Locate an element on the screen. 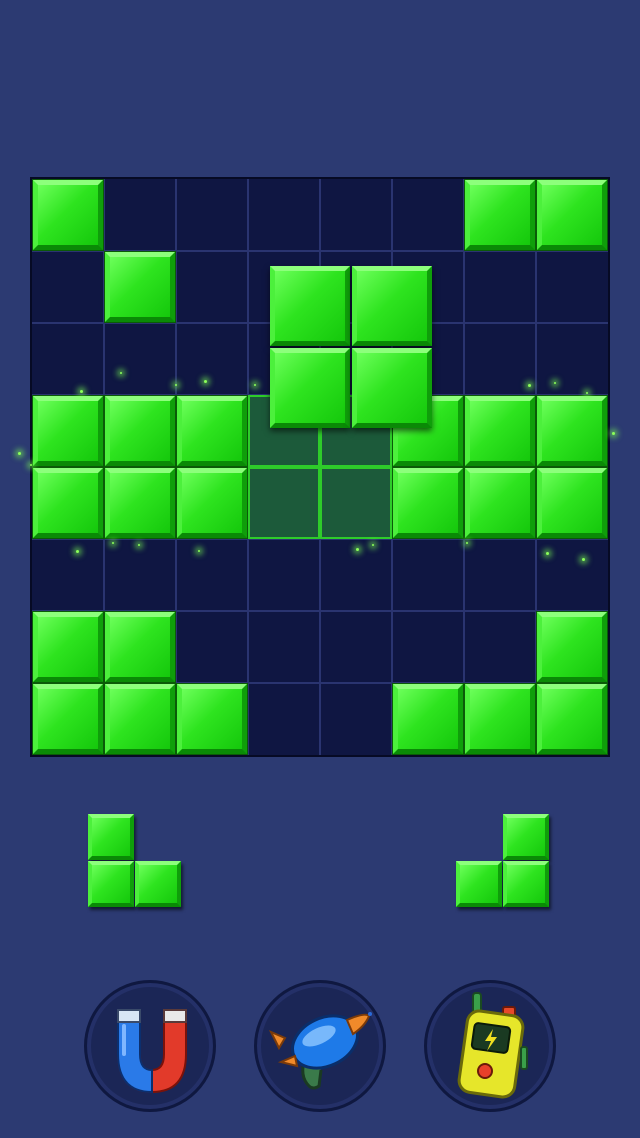  rocket-blaster-icon is located at coordinates (320, 1051).